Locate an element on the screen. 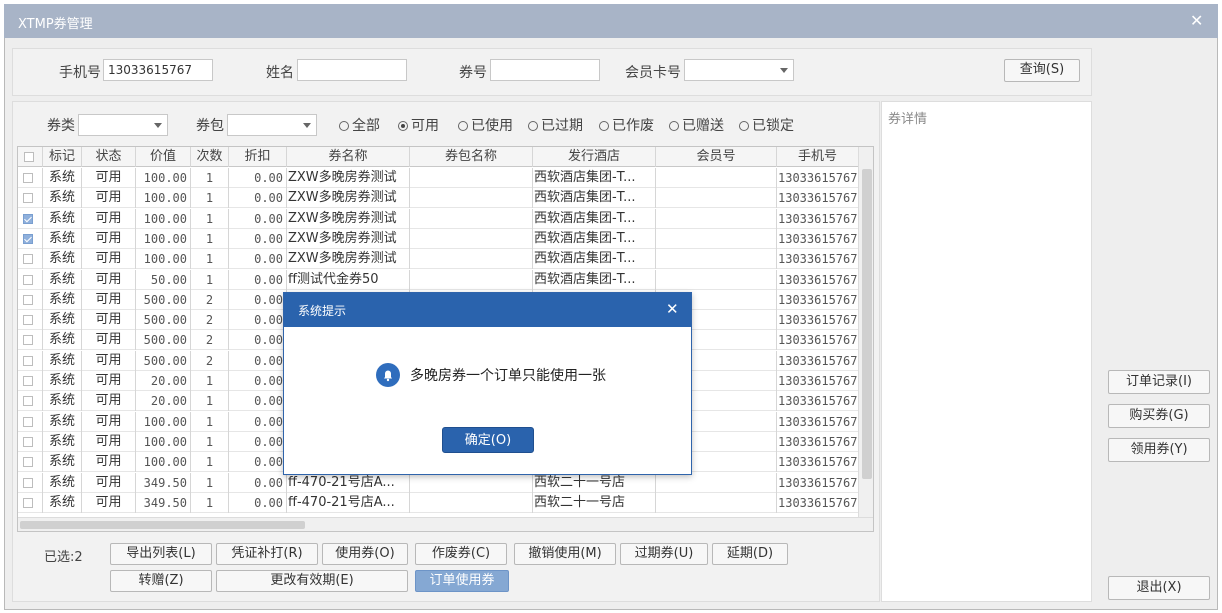  radio-voided: 已作废 is located at coordinates (626, 125).